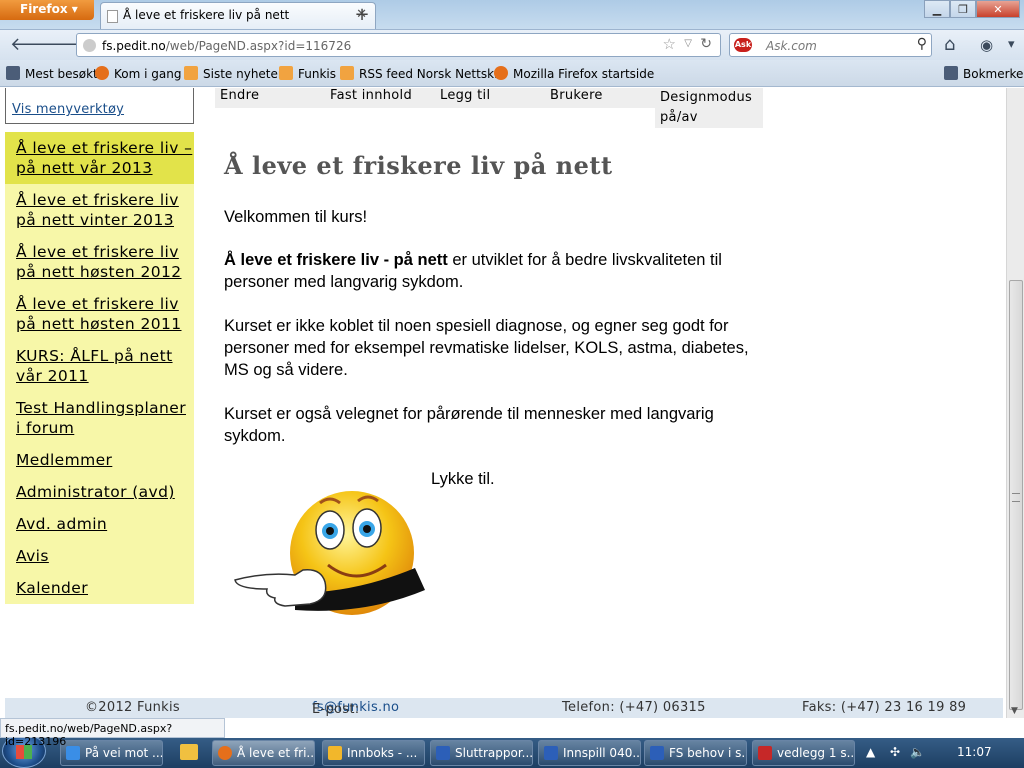 The image size is (1024, 768). Describe the element at coordinates (463, 479) in the screenshot. I see `good-luck-text: Lykke til.` at that location.